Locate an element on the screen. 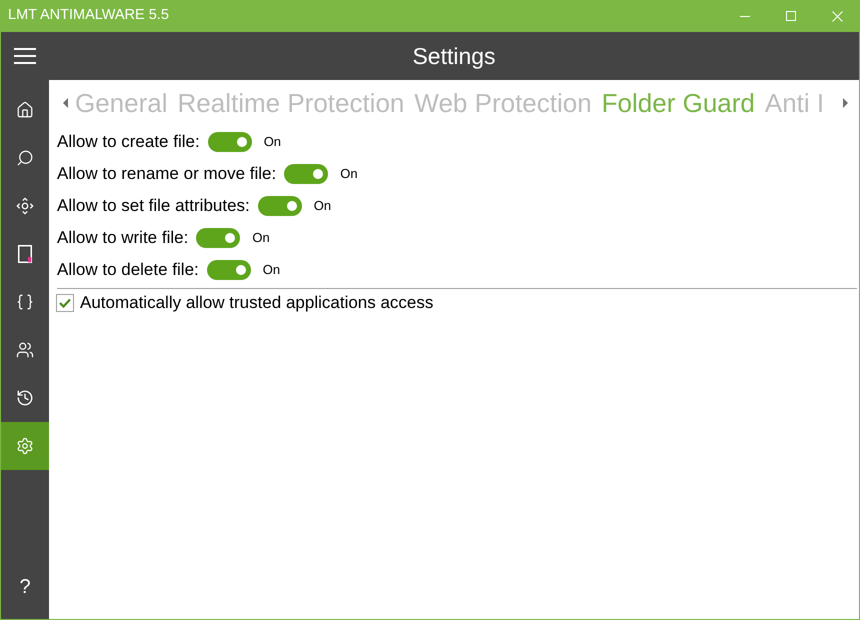  checkbox is located at coordinates (65, 303).